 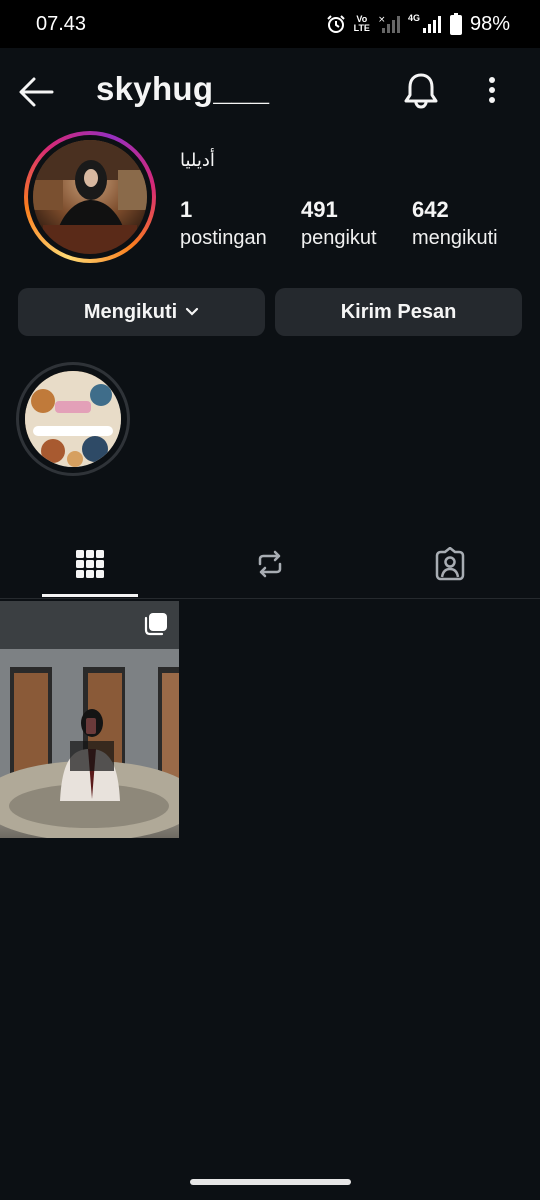 I want to click on tab-reposts, so click(x=270, y=564).